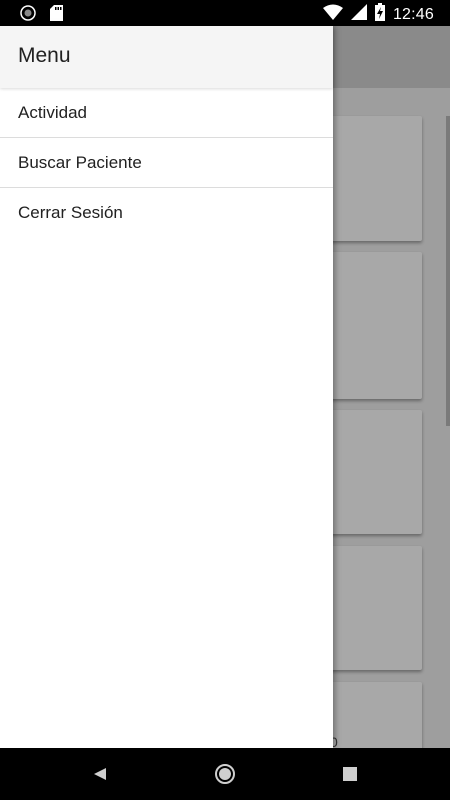  Describe the element at coordinates (80, 162) in the screenshot. I see `menu-item-label: Buscar Paciente` at that location.